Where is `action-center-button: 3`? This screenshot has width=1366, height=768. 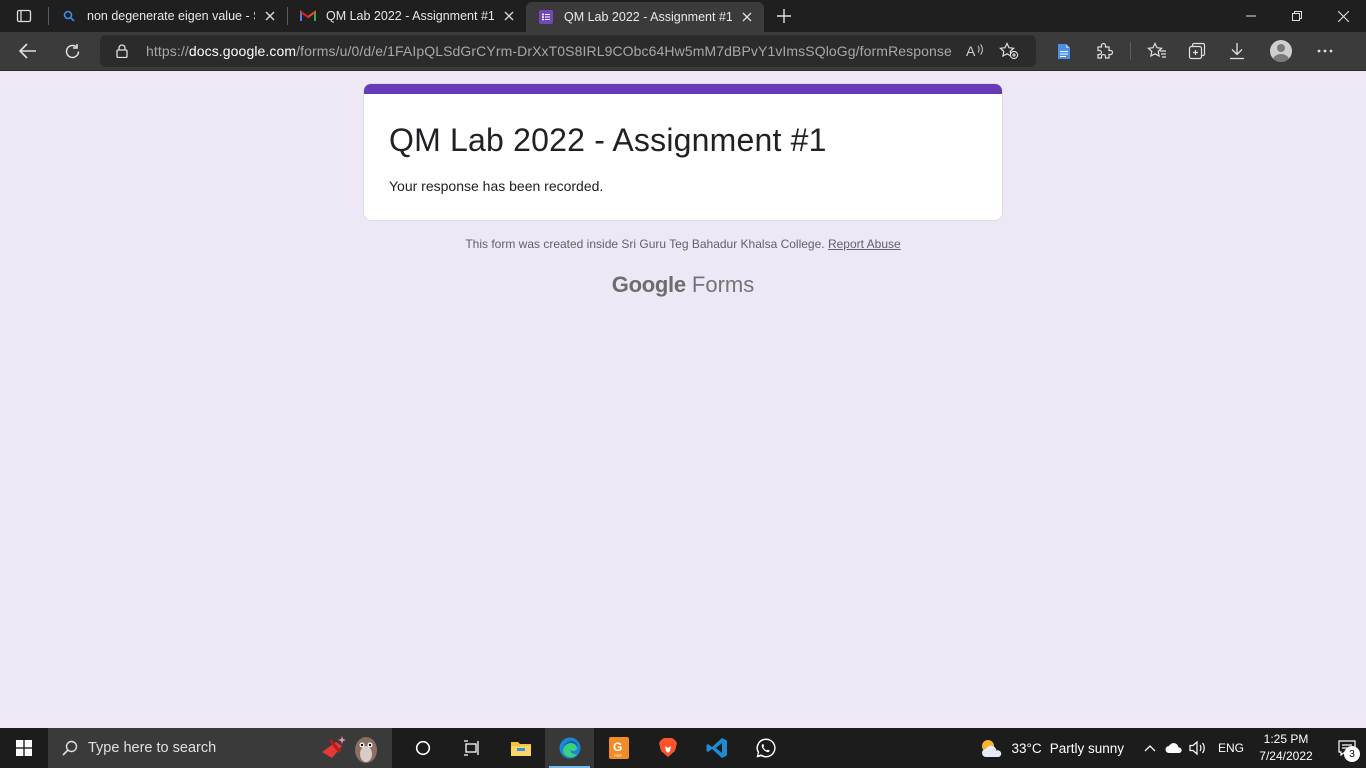 action-center-button: 3 is located at coordinates (1347, 748).